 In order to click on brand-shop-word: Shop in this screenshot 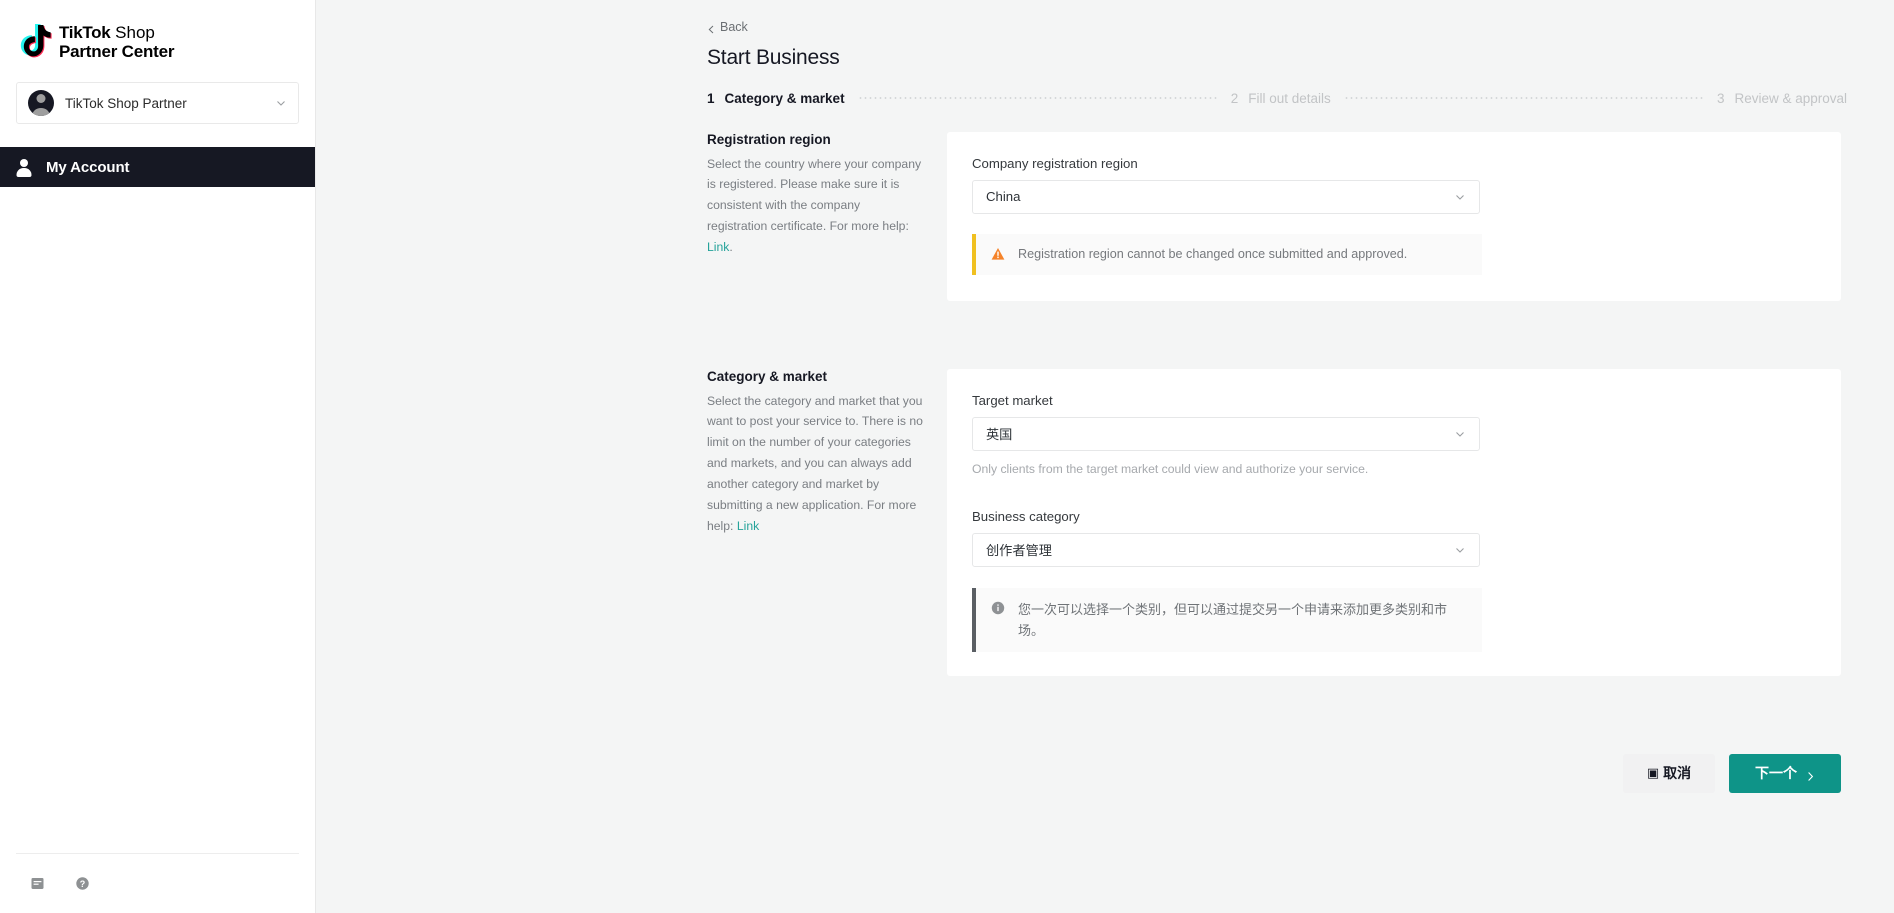, I will do `click(132, 32)`.